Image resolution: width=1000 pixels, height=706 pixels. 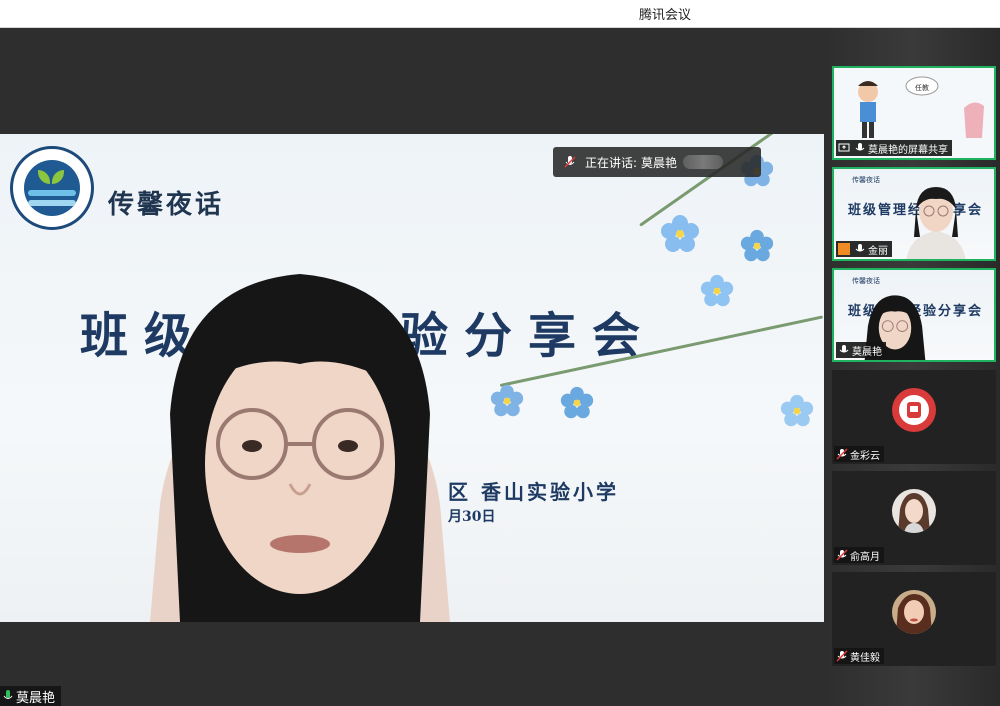 What do you see at coordinates (914, 113) in the screenshot?
I see `participant-tile: 任教 莫晨艳的屏幕共享` at bounding box center [914, 113].